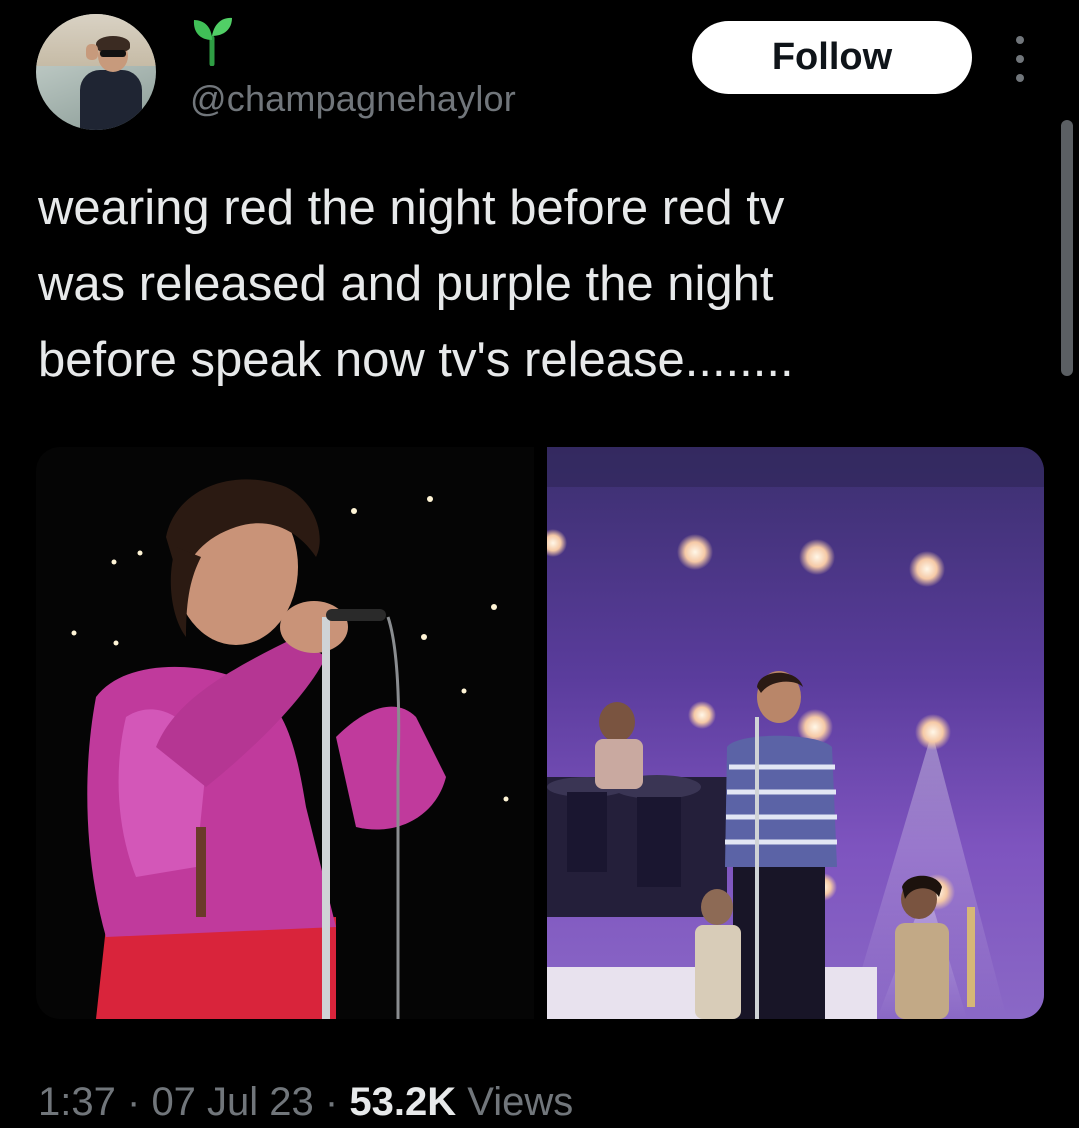 This screenshot has width=1079, height=1128. I want to click on seedling-icon, so click(212, 41).